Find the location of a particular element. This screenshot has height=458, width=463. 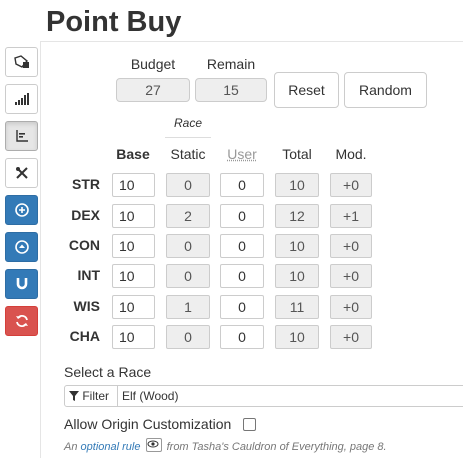

page-title: Point Buy is located at coordinates (114, 22).